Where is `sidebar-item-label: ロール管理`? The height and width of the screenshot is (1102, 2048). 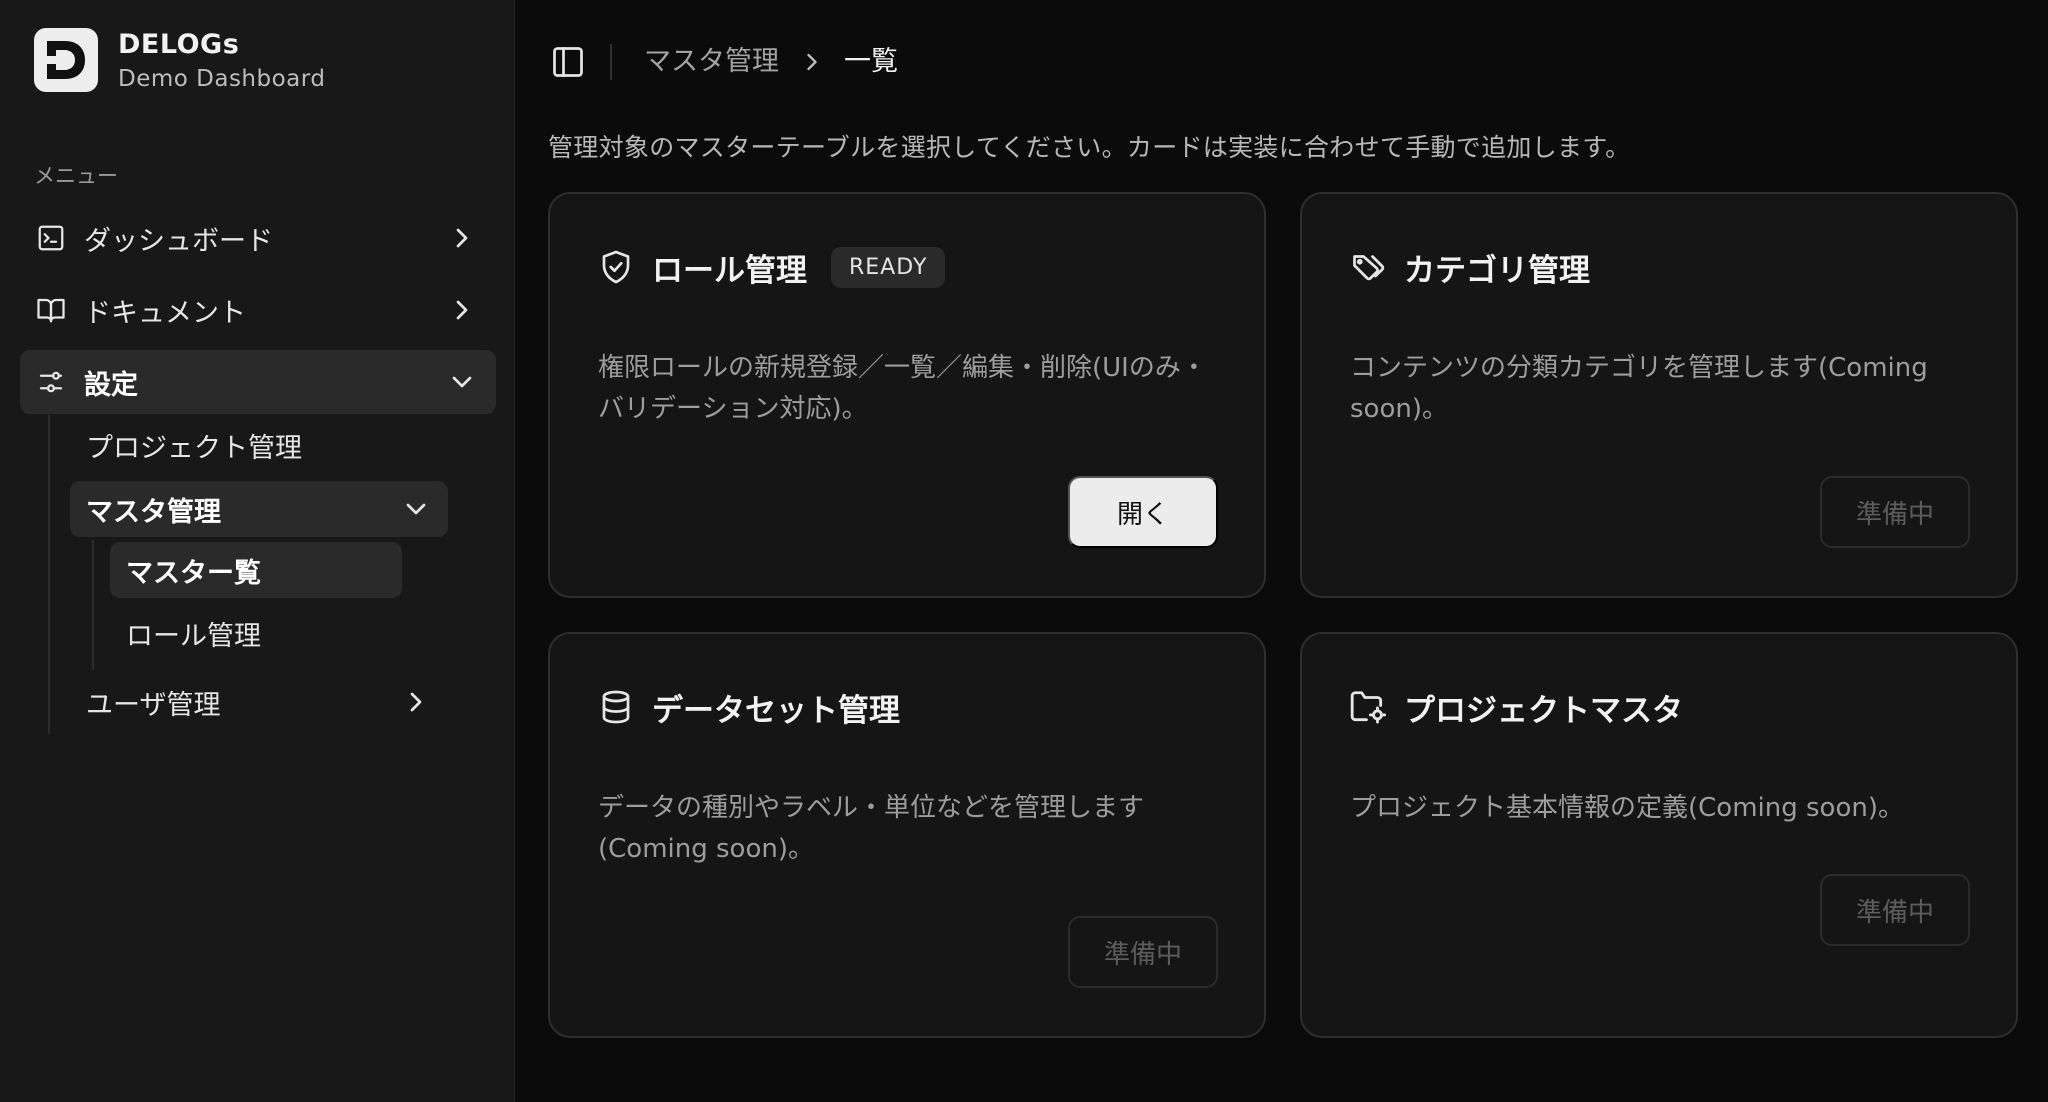
sidebar-item-label: ロール管理 is located at coordinates (193, 636).